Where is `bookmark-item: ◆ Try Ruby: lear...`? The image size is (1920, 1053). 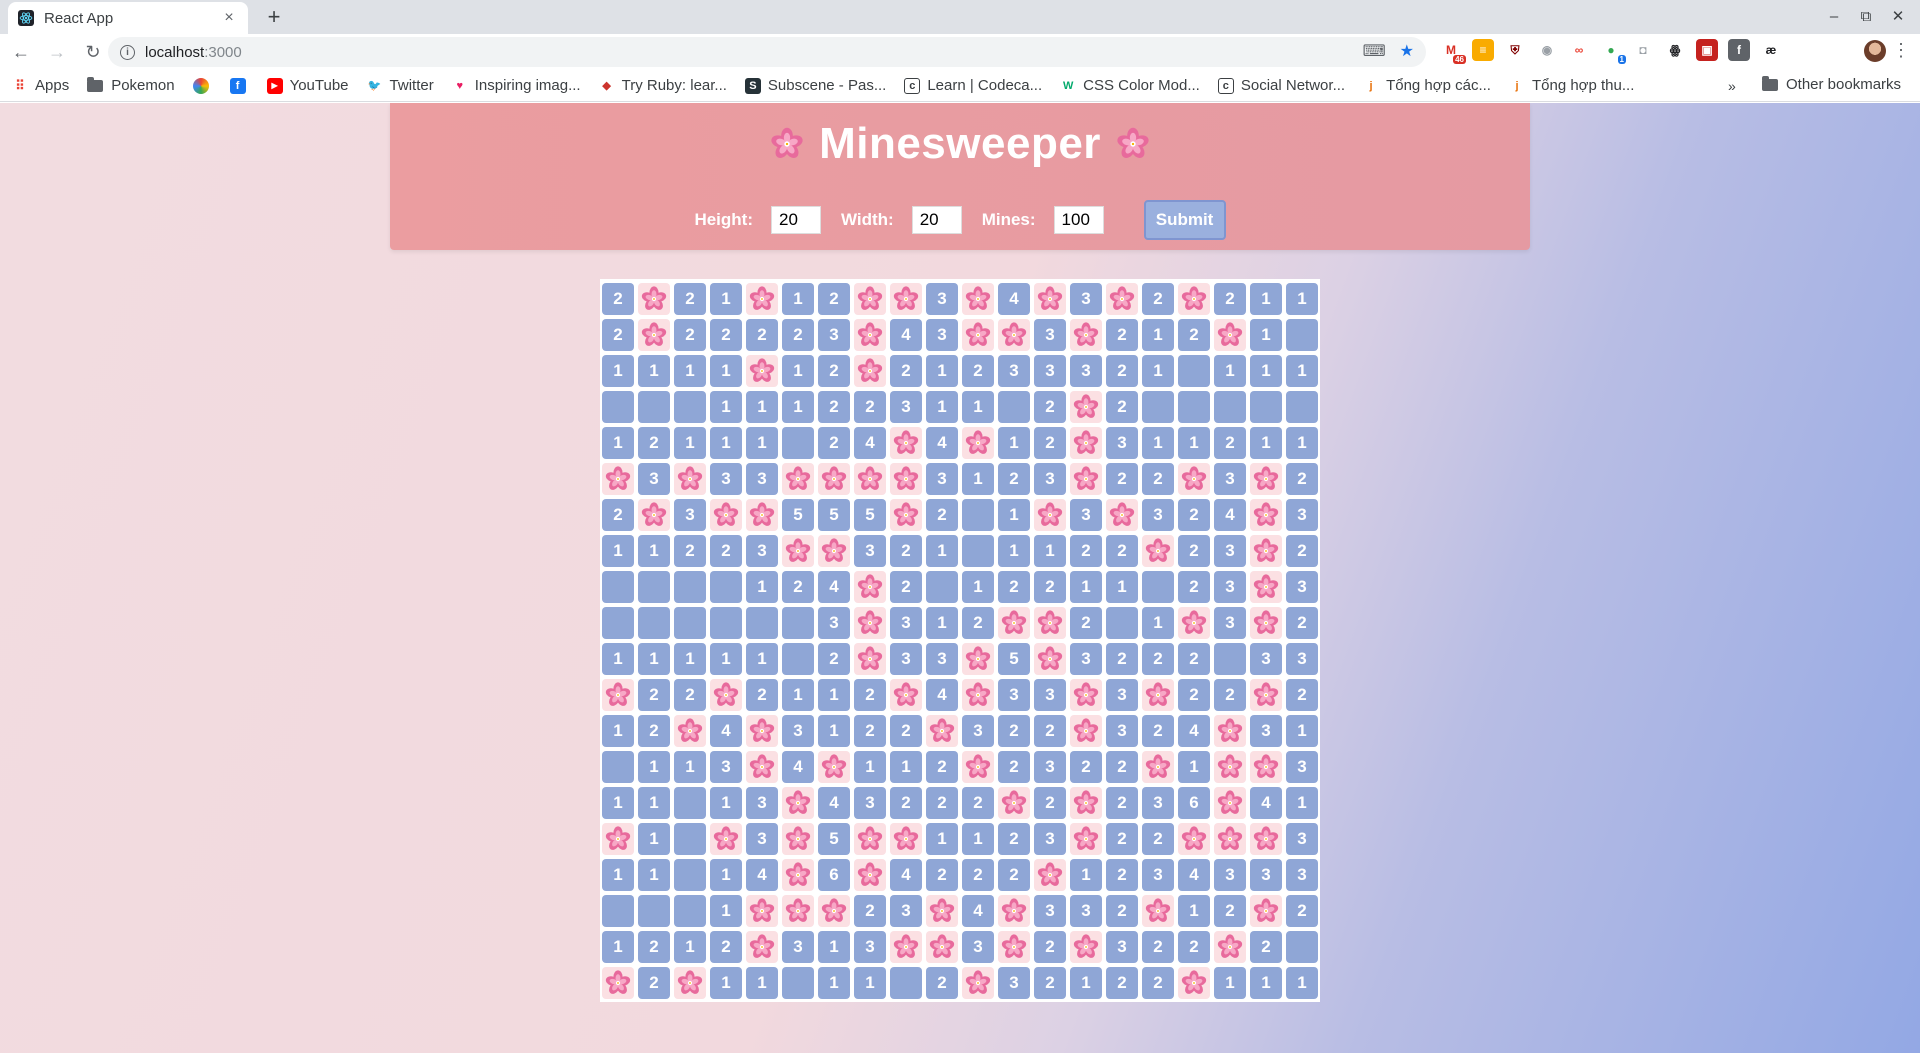 bookmark-item: ◆ Try Ruby: lear... is located at coordinates (663, 85).